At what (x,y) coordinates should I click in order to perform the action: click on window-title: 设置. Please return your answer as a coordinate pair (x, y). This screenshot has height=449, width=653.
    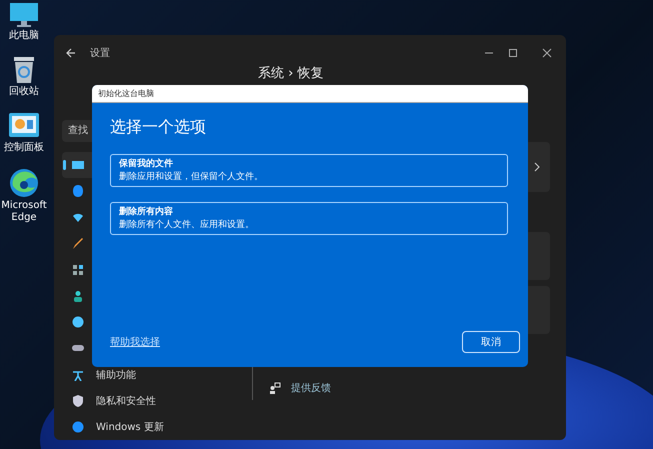
    Looking at the image, I should click on (100, 53).